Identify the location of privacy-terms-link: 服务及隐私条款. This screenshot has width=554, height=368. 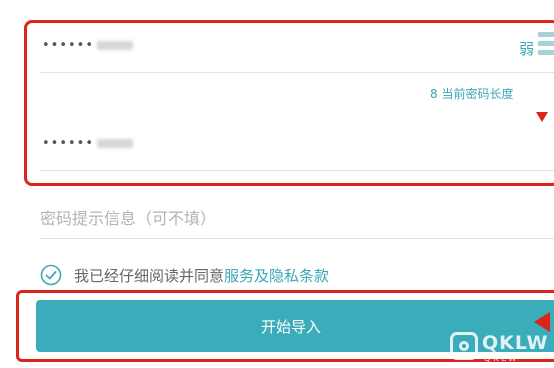
(276, 275).